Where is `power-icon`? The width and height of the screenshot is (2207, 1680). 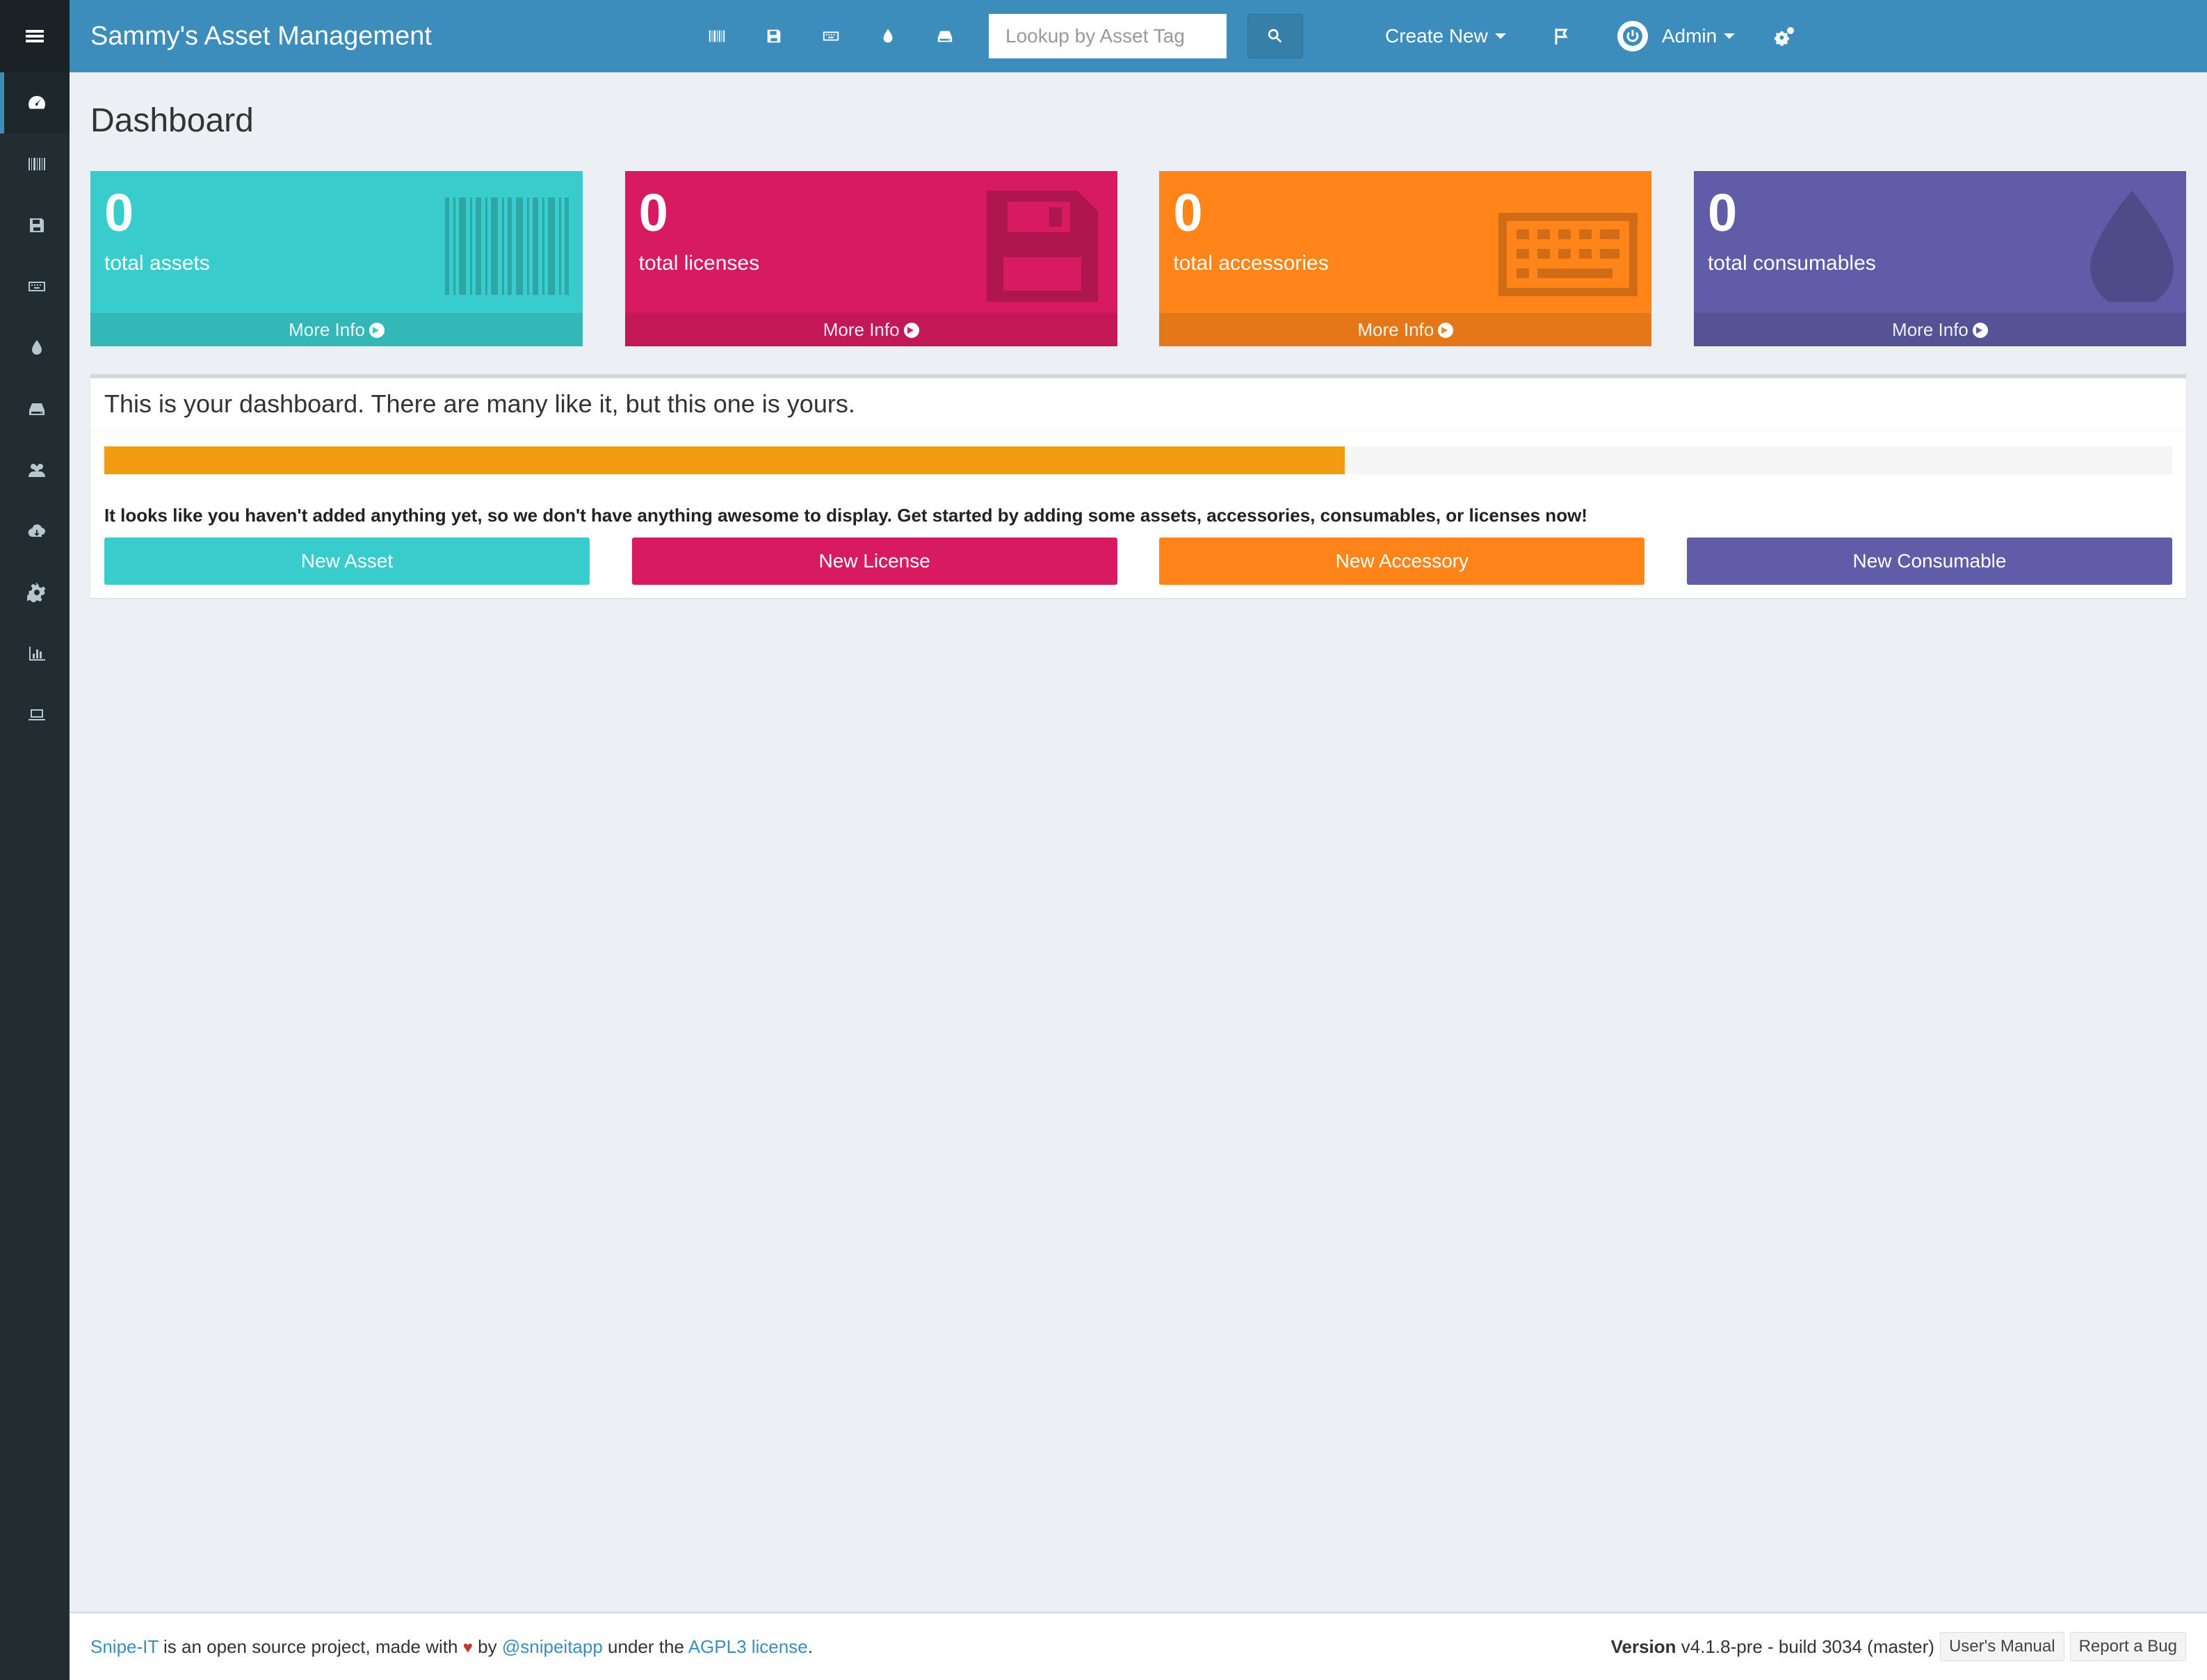 power-icon is located at coordinates (1632, 36).